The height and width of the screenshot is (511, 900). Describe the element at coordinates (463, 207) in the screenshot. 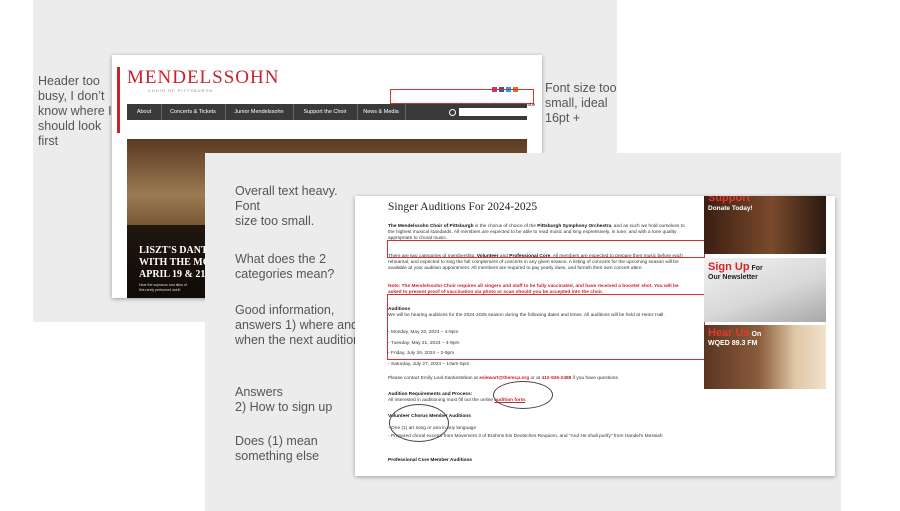

I see `page-title: Singer Auditions For 2024-2025` at that location.